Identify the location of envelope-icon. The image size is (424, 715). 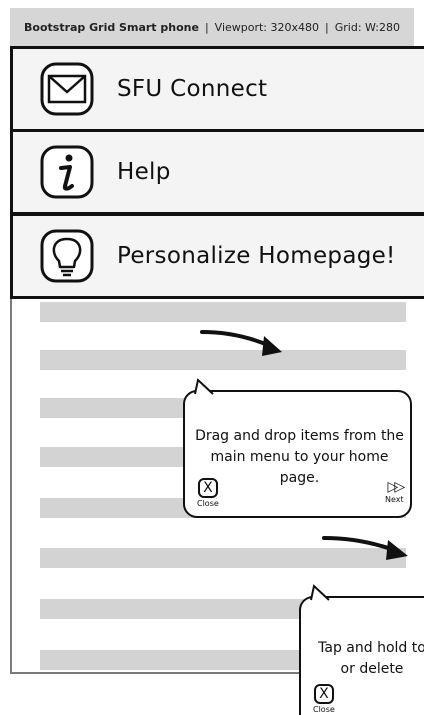
(67, 89).